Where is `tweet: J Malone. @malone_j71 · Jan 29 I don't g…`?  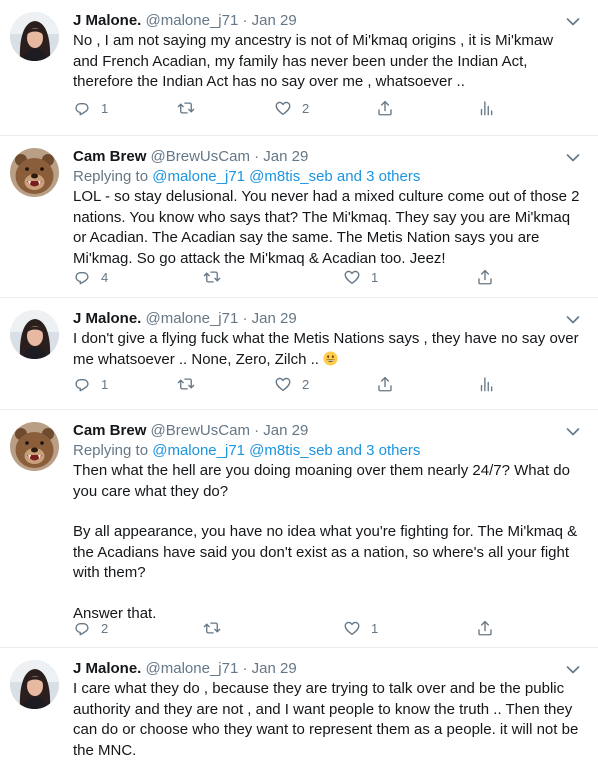
tweet: J Malone. @malone_j71 · Jan 29 I don't g… is located at coordinates (299, 354).